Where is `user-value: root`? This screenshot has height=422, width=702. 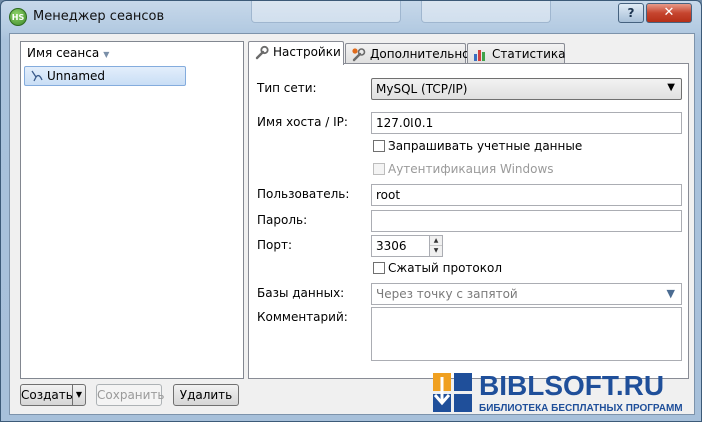
user-value: root is located at coordinates (388, 195).